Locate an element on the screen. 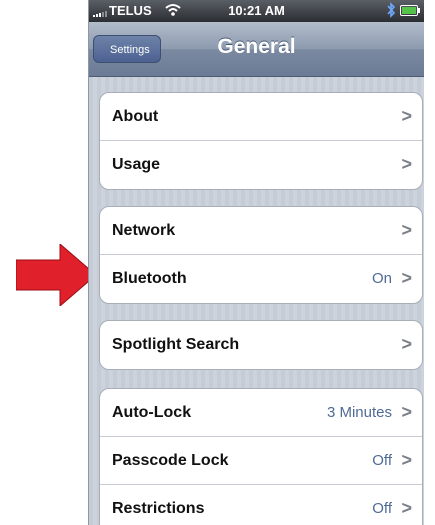 This screenshot has width=435, height=525. settings-group-info: About > Usage > is located at coordinates (261, 141).